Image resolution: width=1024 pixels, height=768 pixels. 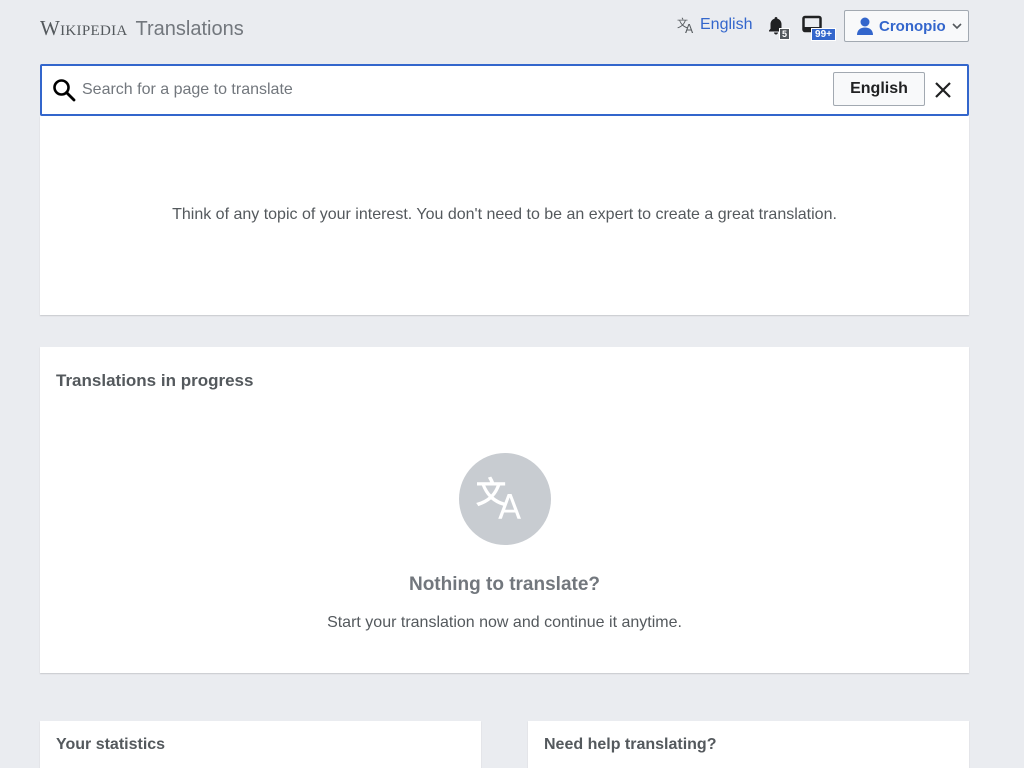 I want to click on statistics-card: Your statistics, so click(x=260, y=744).